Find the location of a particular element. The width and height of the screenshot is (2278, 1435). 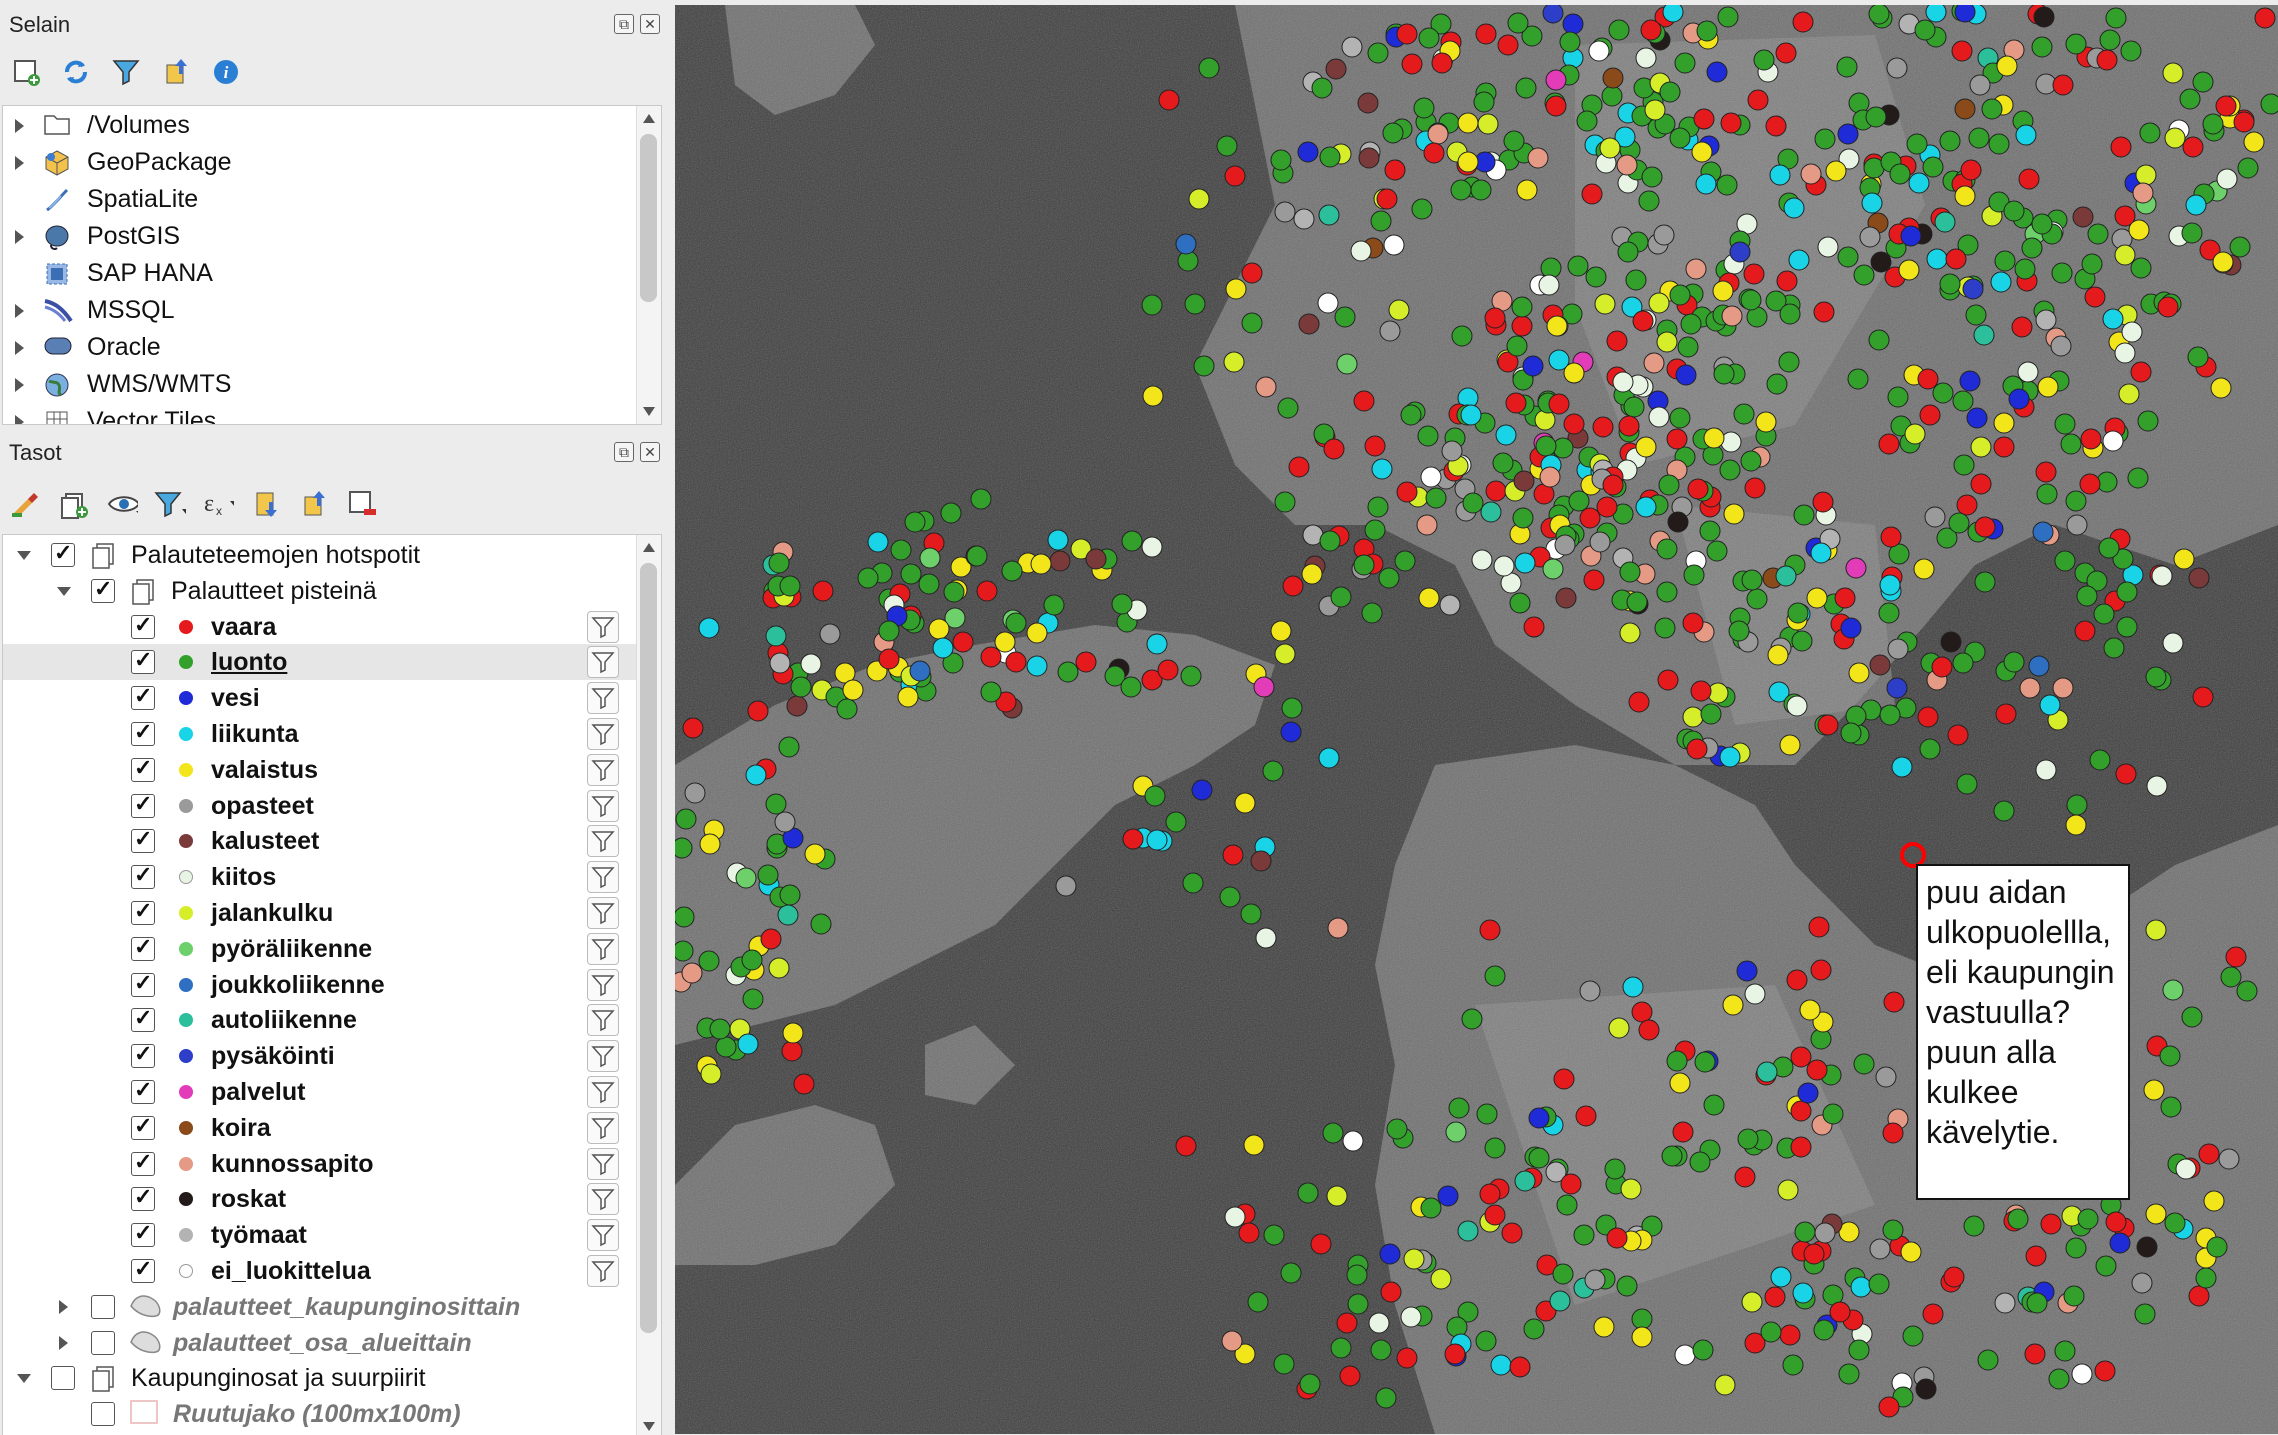

legend-class-palvelut: palvelut is located at coordinates (332, 1092).